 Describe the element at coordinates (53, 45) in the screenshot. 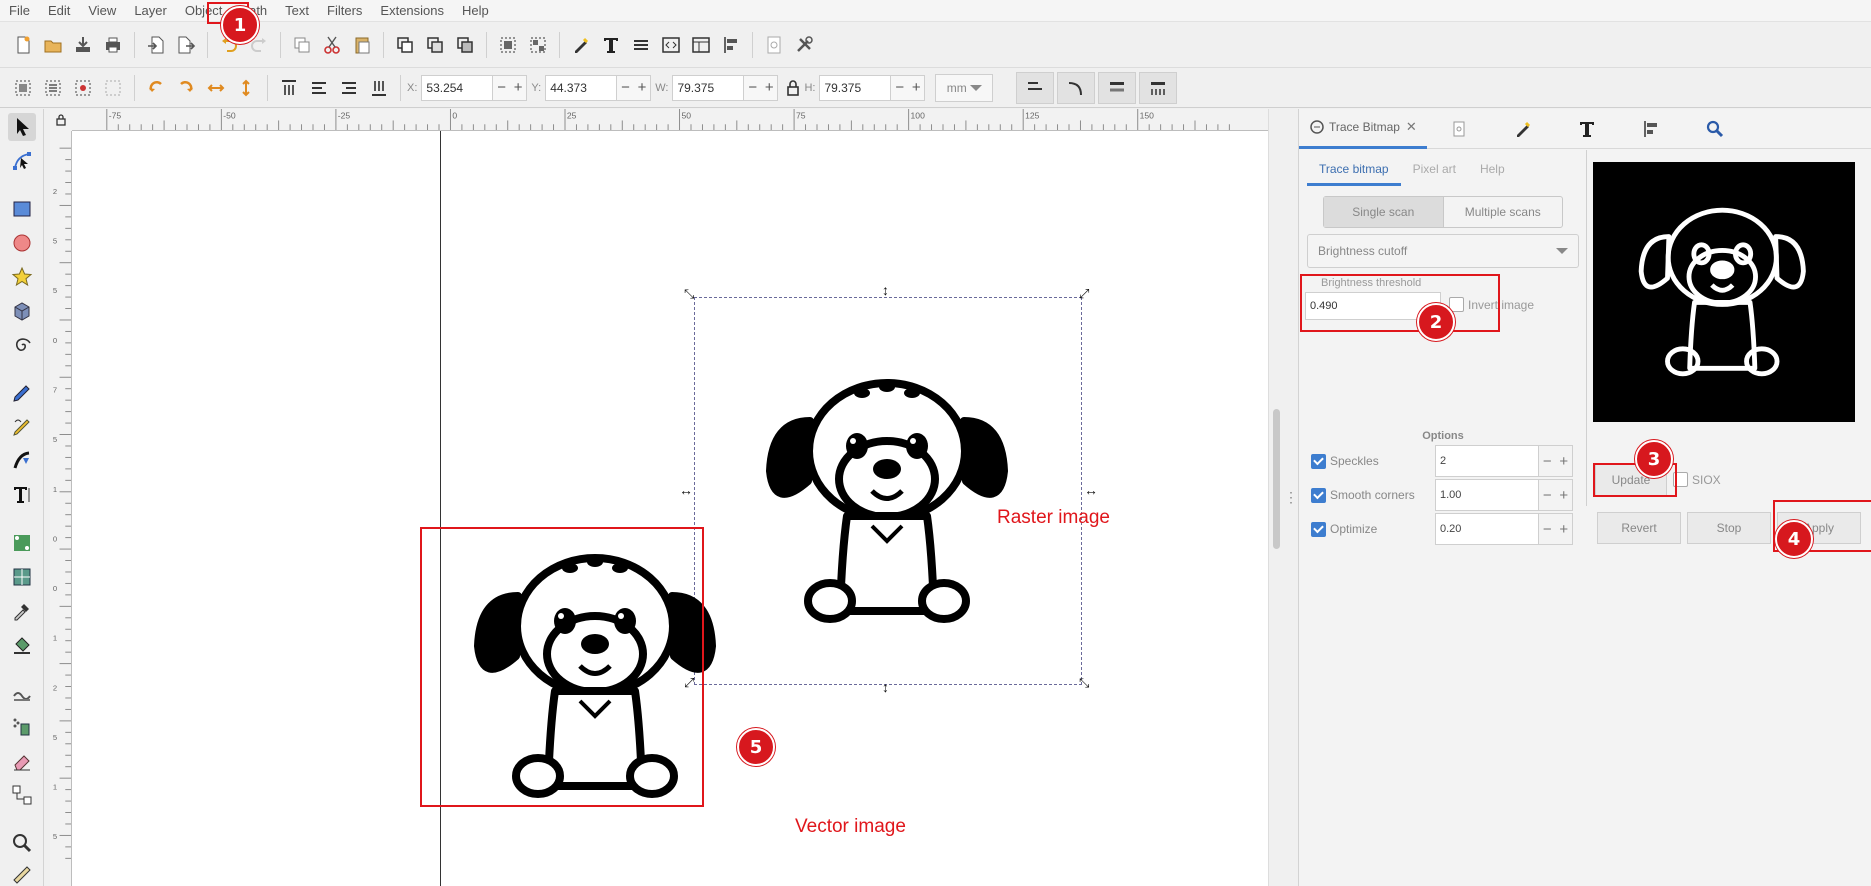

I see `open-icon` at that location.